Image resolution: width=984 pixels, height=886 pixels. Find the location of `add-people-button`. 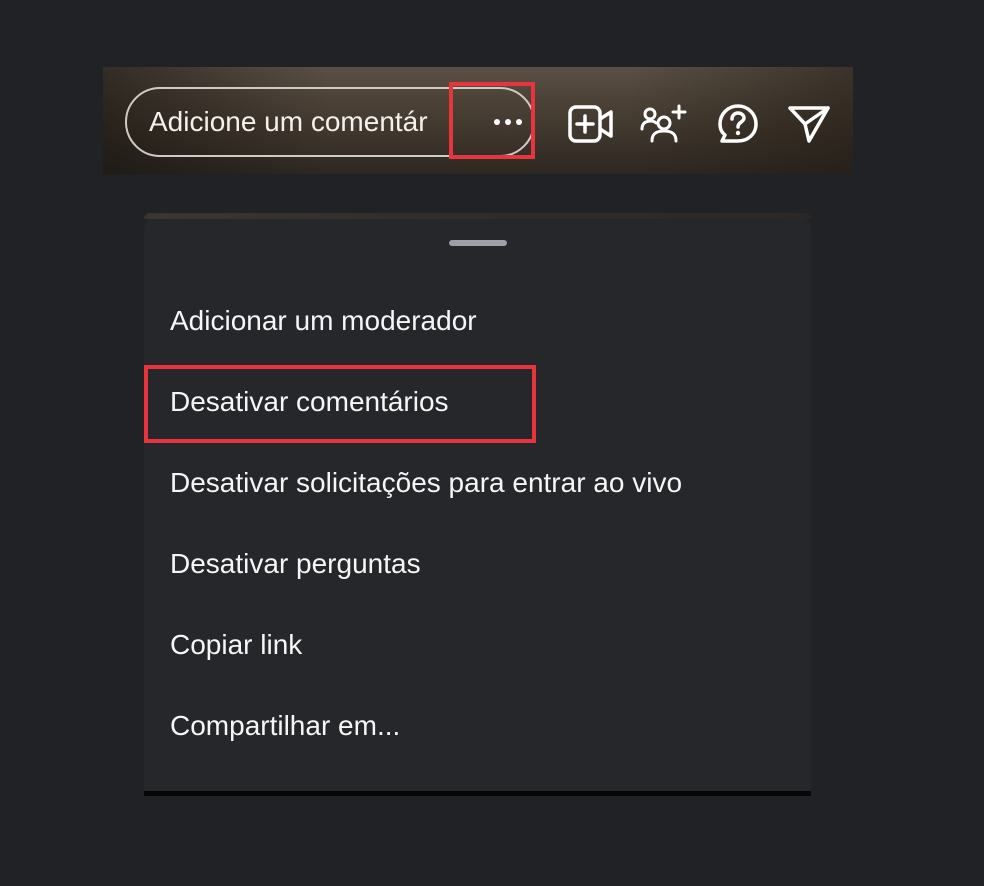

add-people-button is located at coordinates (664, 124).